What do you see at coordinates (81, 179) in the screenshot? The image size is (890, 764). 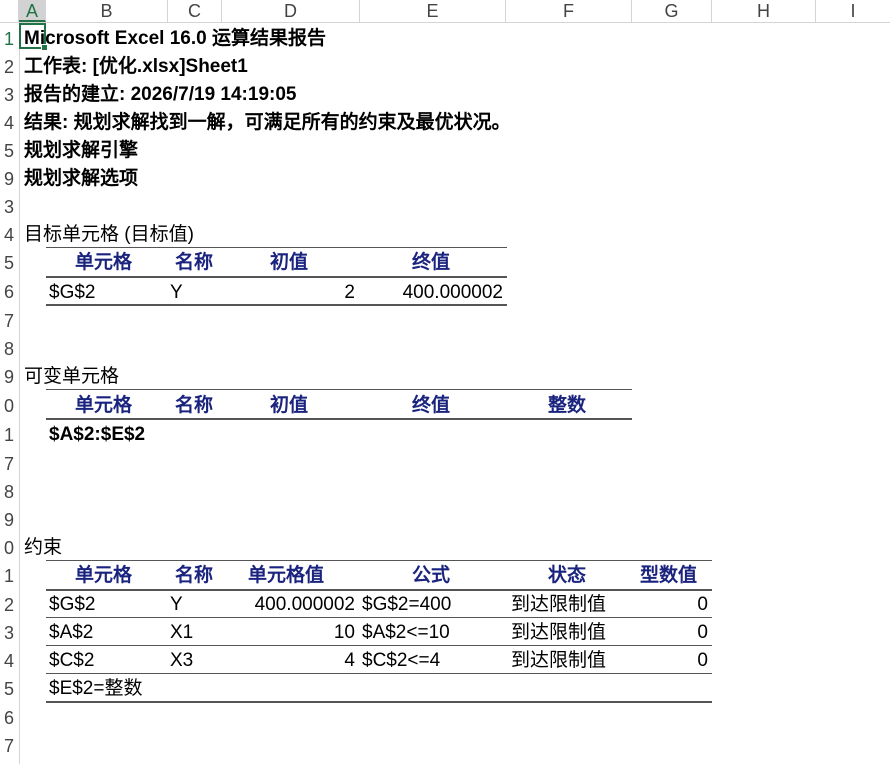 I see `report-options: 规划求解选项` at bounding box center [81, 179].